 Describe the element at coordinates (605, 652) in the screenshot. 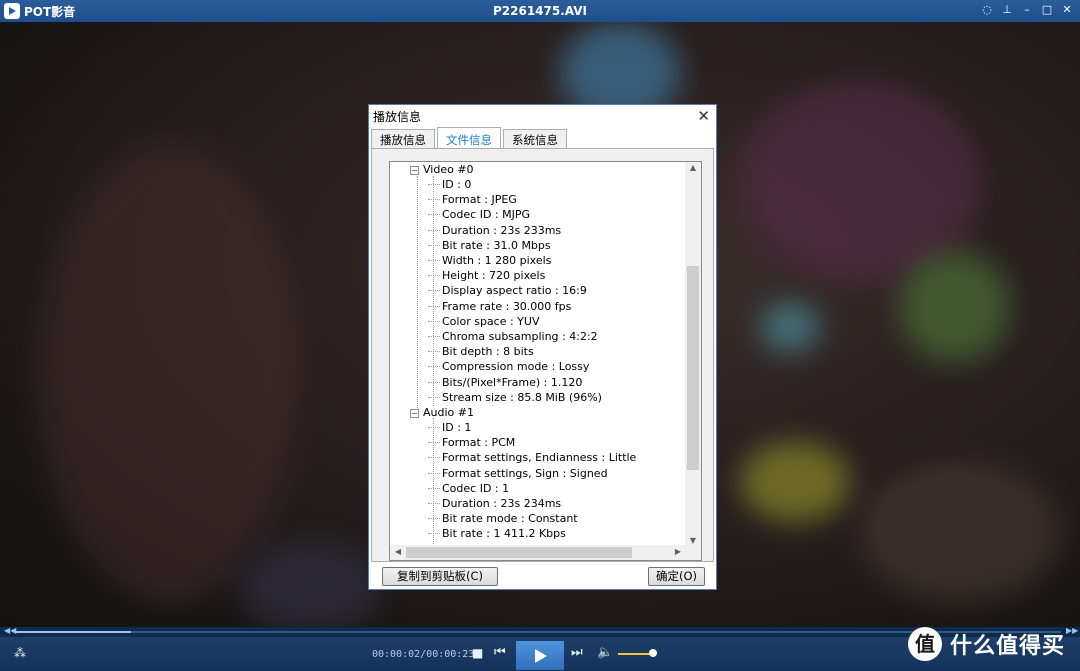

I see `speaker-icon: 🔈` at that location.